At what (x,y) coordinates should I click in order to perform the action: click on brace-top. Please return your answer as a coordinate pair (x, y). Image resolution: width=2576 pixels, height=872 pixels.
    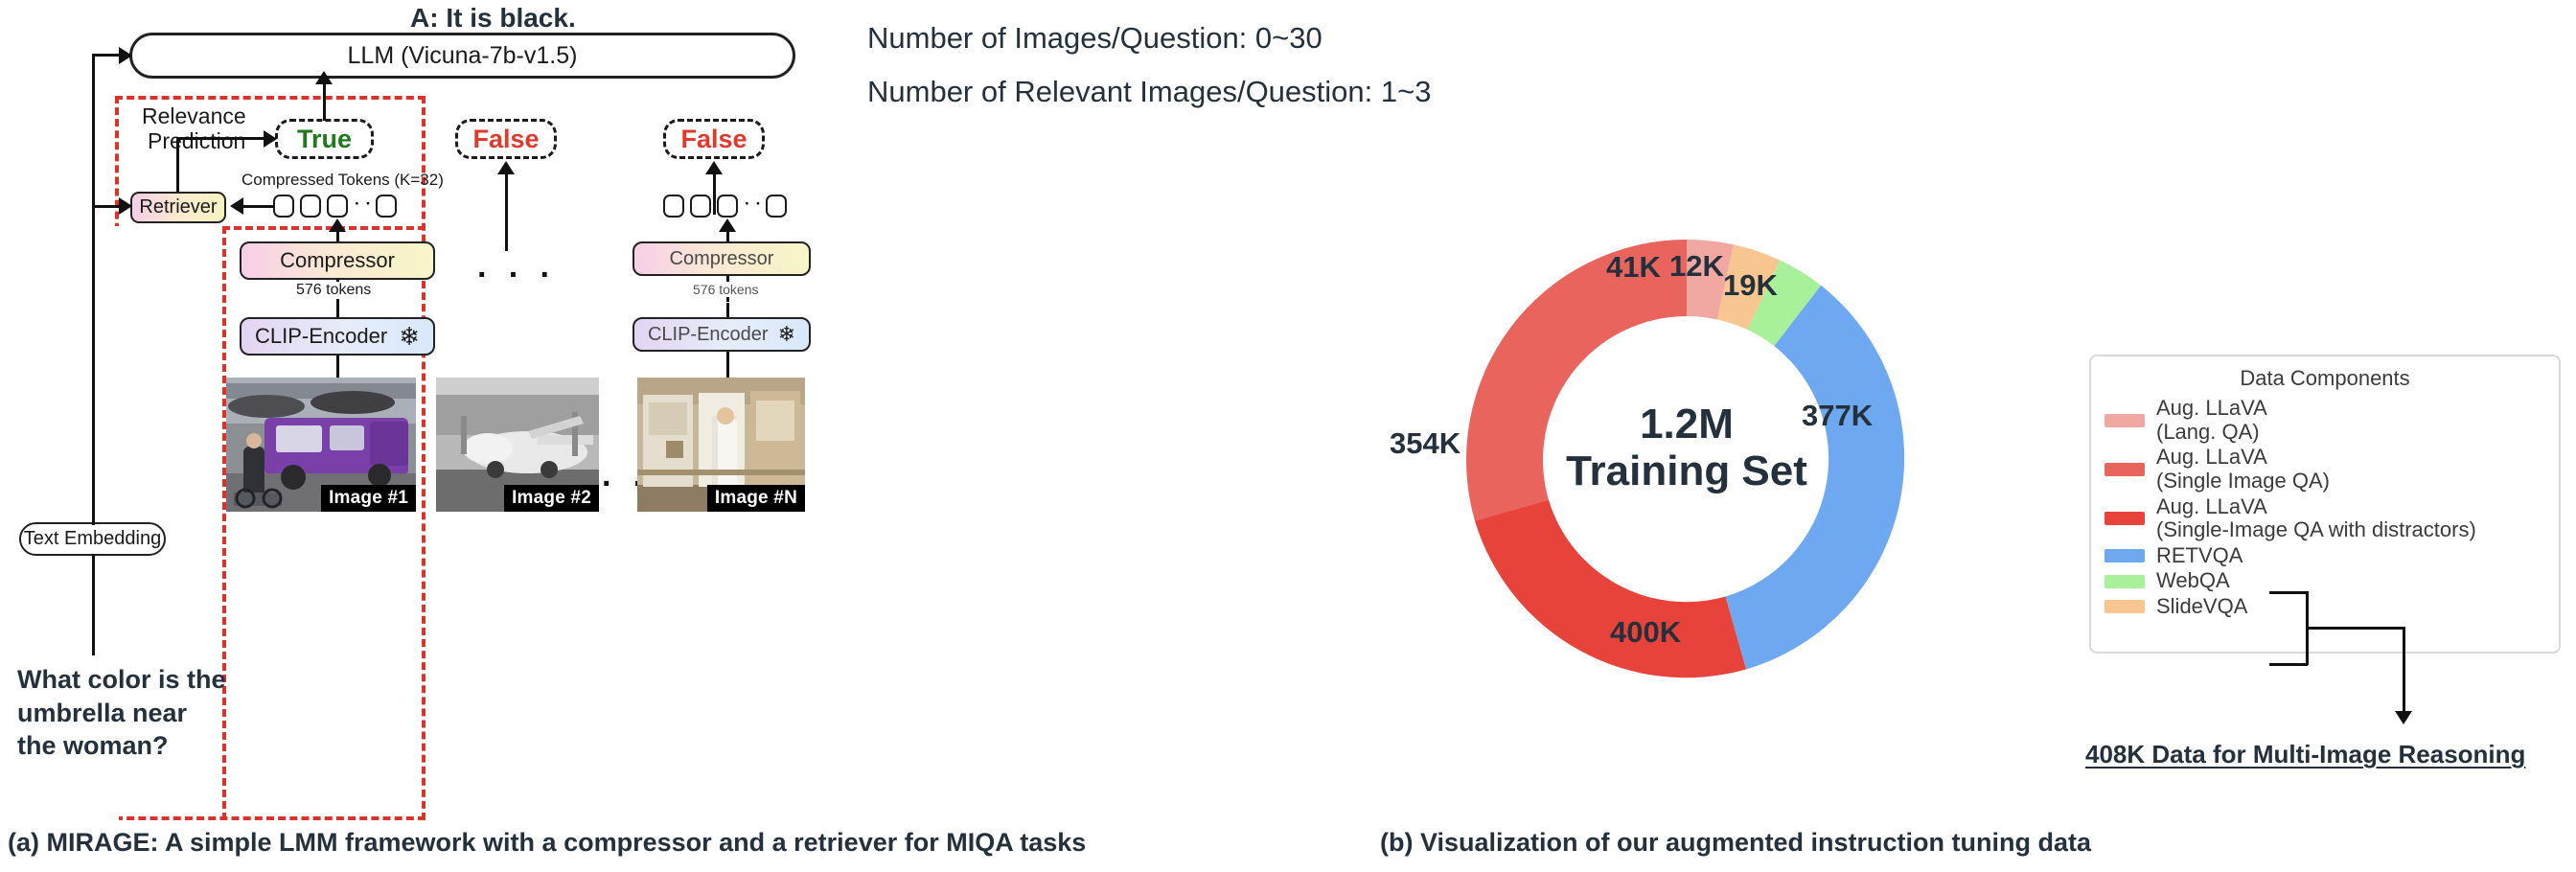
    Looking at the image, I should click on (2288, 592).